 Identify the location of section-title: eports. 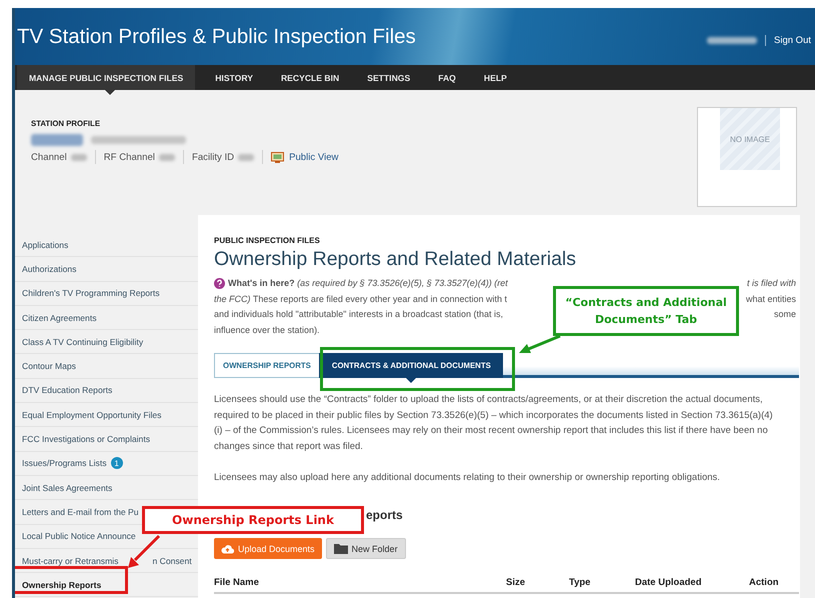
(384, 515).